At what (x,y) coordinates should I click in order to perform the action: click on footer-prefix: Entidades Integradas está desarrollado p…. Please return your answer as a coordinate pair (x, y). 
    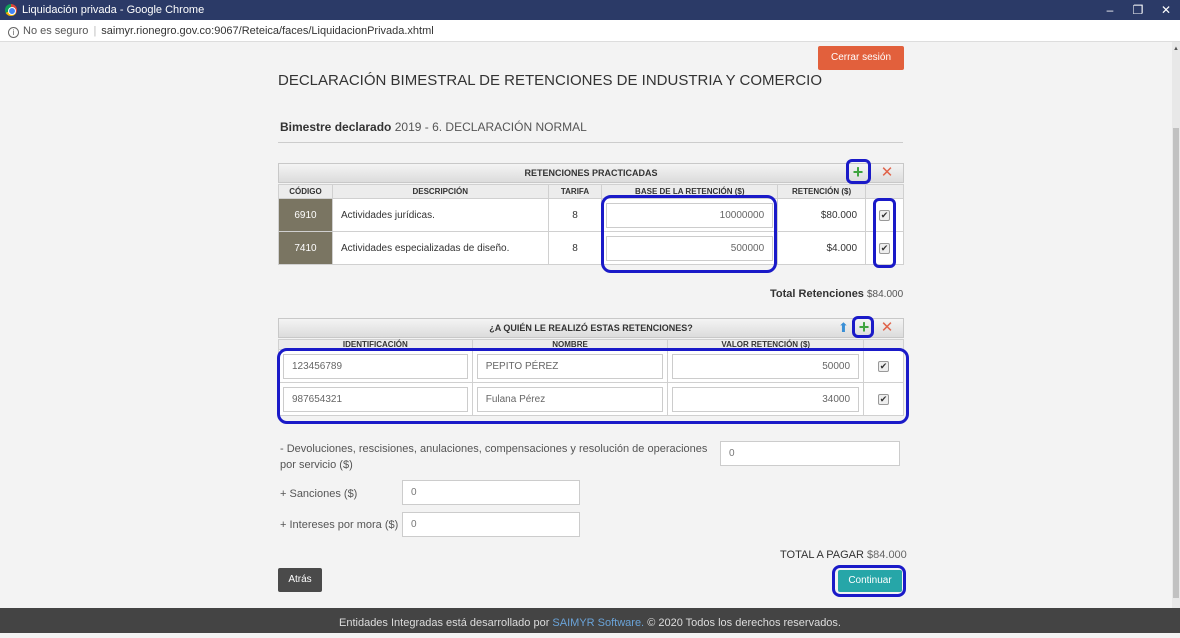
    Looking at the image, I should click on (444, 623).